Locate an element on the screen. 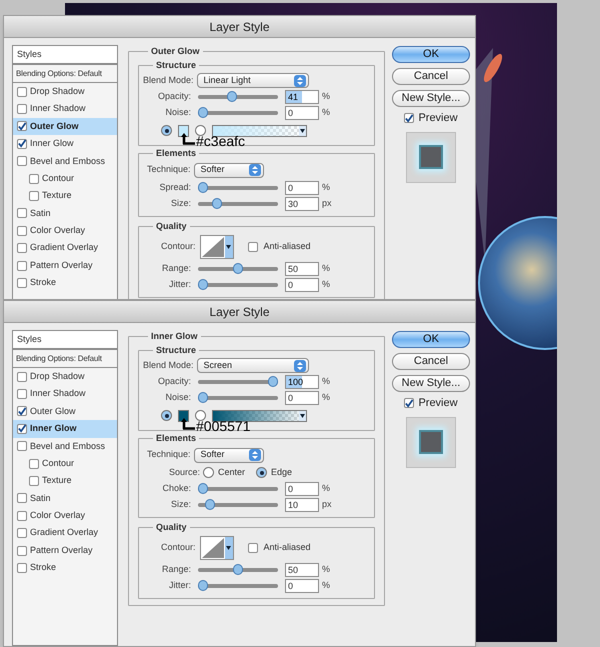 This screenshot has height=647, width=600. value-field: 41 is located at coordinates (302, 97).